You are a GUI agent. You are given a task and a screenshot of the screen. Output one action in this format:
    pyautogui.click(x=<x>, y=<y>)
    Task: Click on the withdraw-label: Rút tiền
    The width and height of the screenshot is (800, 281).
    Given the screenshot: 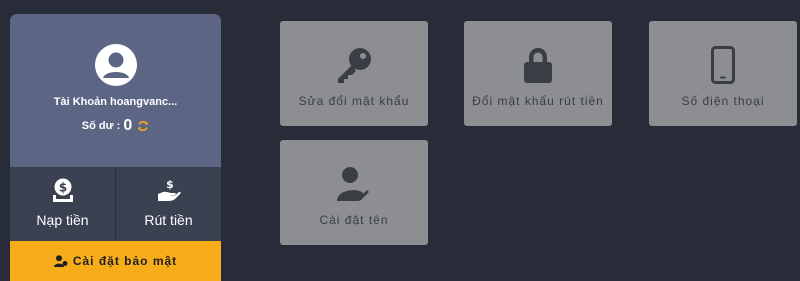 What is the action you would take?
    pyautogui.click(x=168, y=220)
    